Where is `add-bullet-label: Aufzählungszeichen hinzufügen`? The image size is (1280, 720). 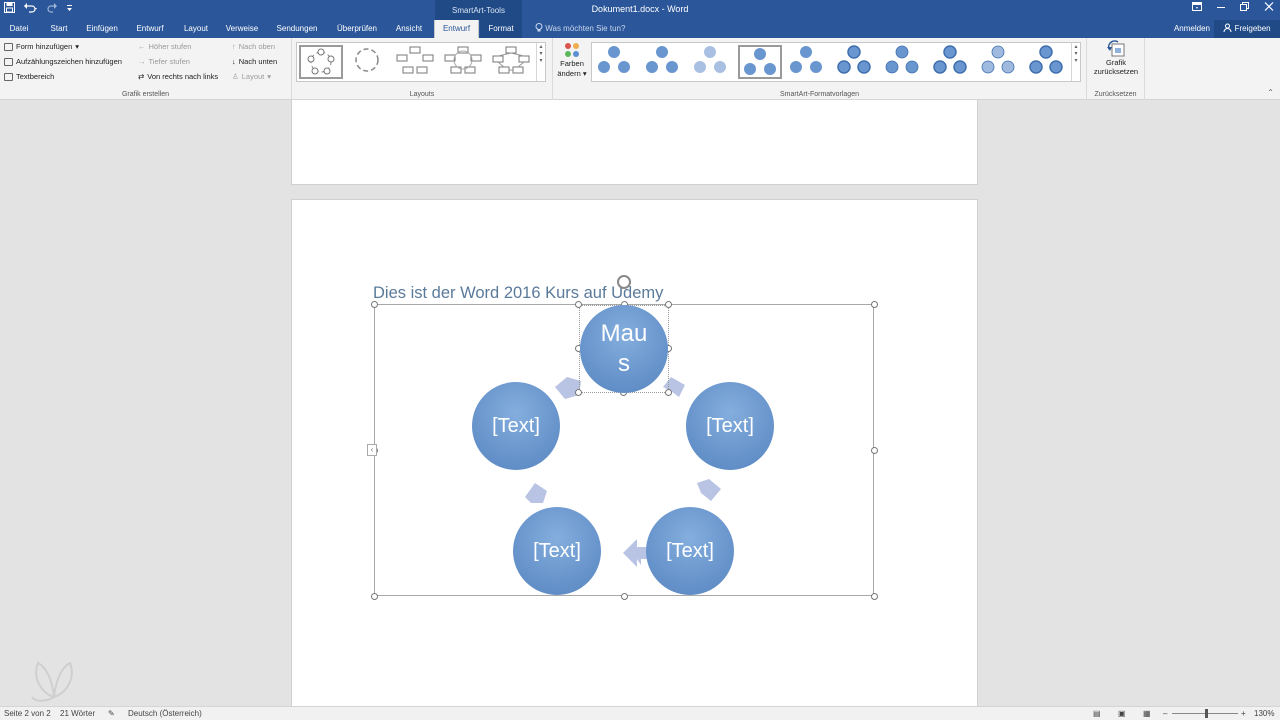 add-bullet-label: Aufzählungszeichen hinzufügen is located at coordinates (69, 61).